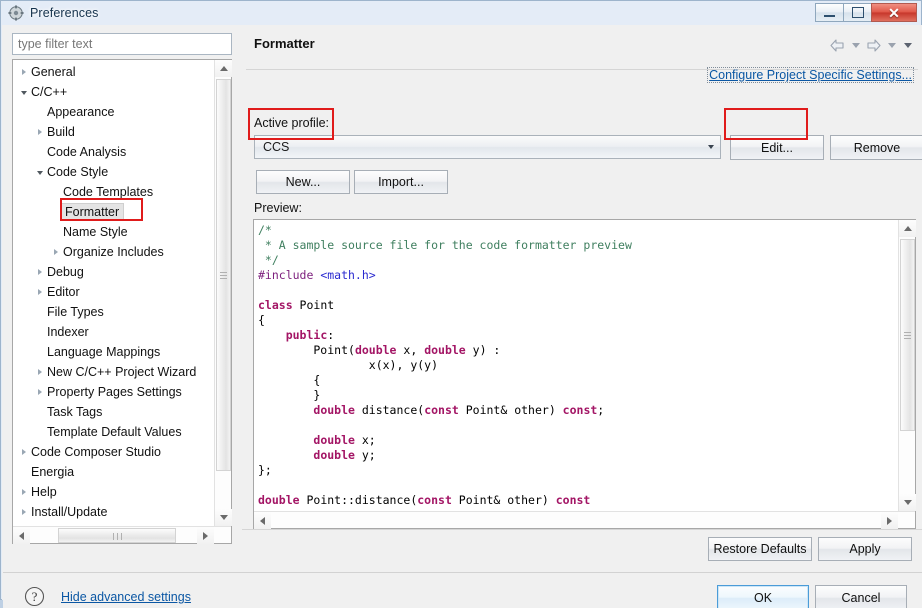 The height and width of the screenshot is (608, 922). Describe the element at coordinates (306, 350) in the screenshot. I see `code-token: Point(` at that location.